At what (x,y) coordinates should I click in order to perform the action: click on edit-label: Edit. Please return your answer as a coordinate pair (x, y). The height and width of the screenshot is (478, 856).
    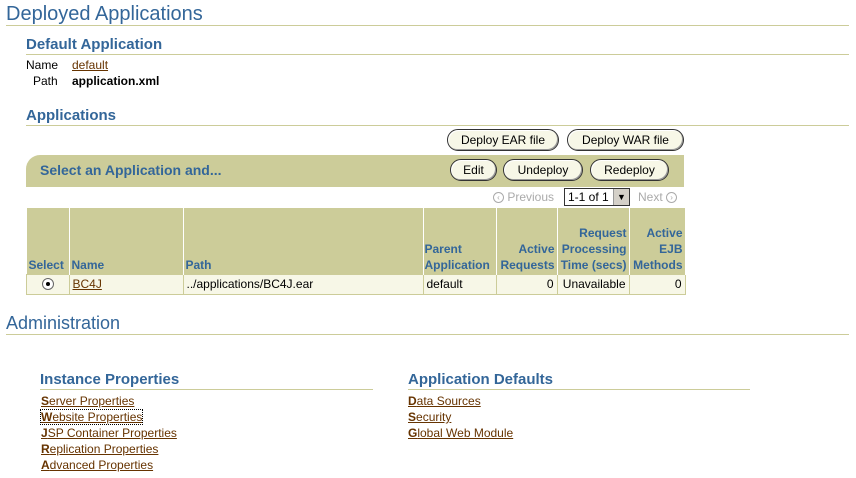
    Looking at the image, I should click on (473, 170).